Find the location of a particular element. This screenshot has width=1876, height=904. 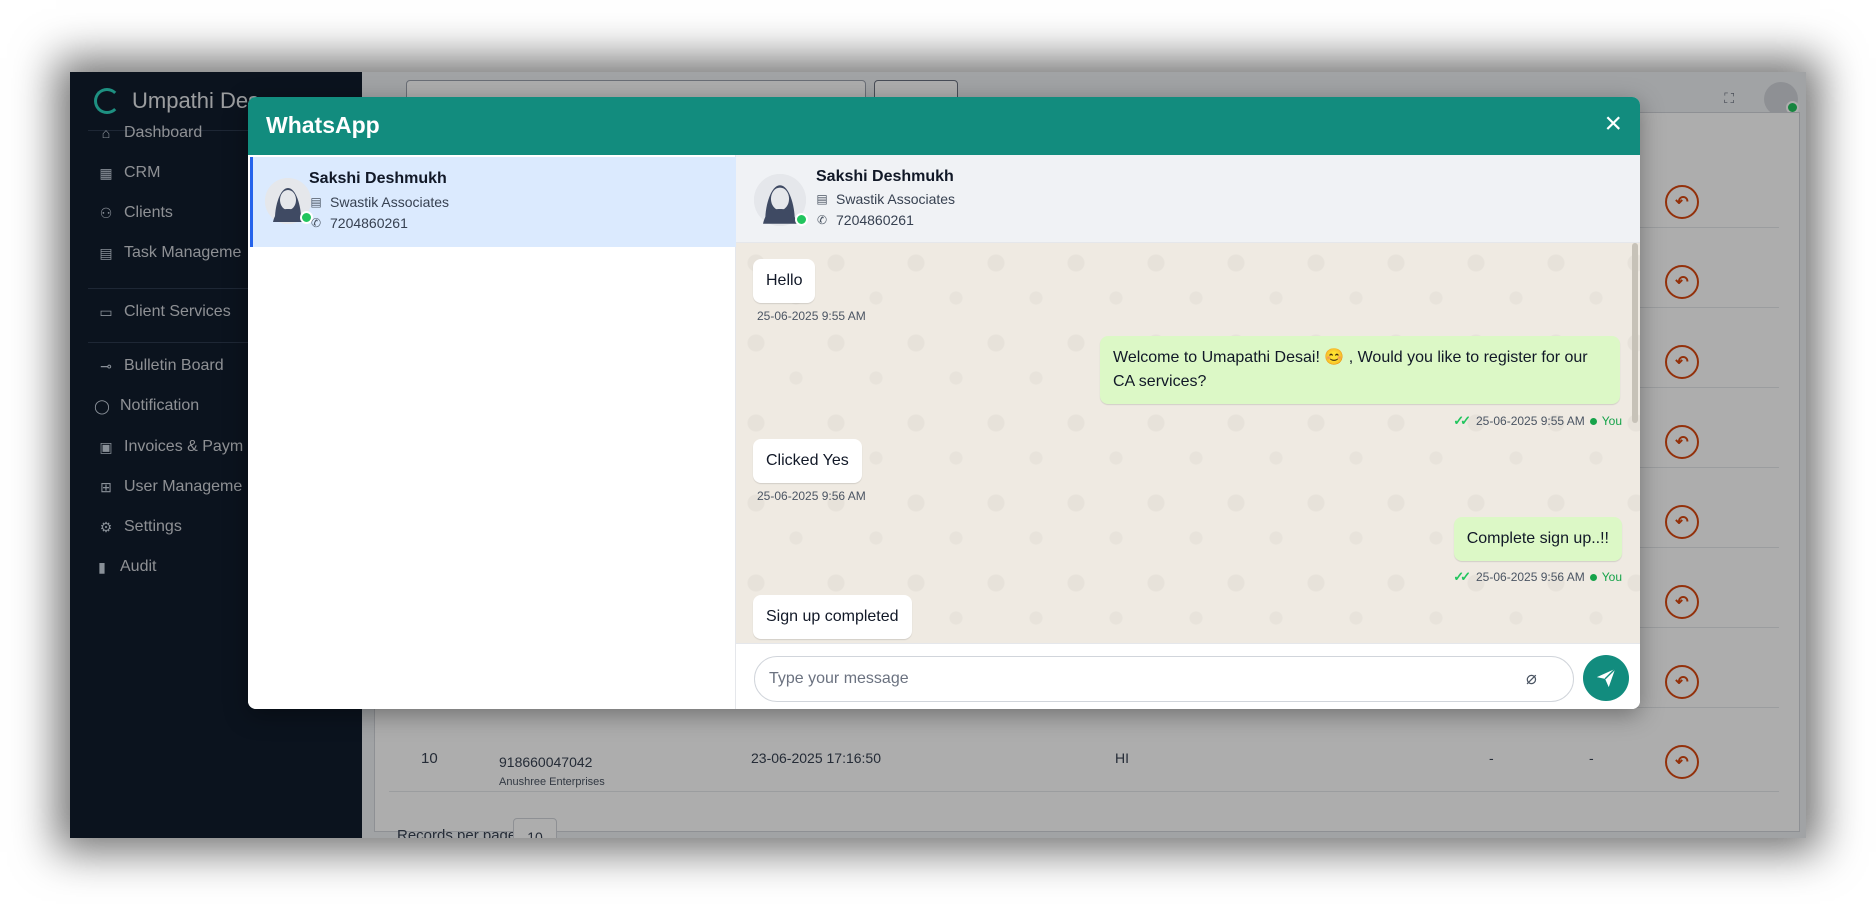

chat-contact-company-text: Swastik Associates is located at coordinates (896, 199).